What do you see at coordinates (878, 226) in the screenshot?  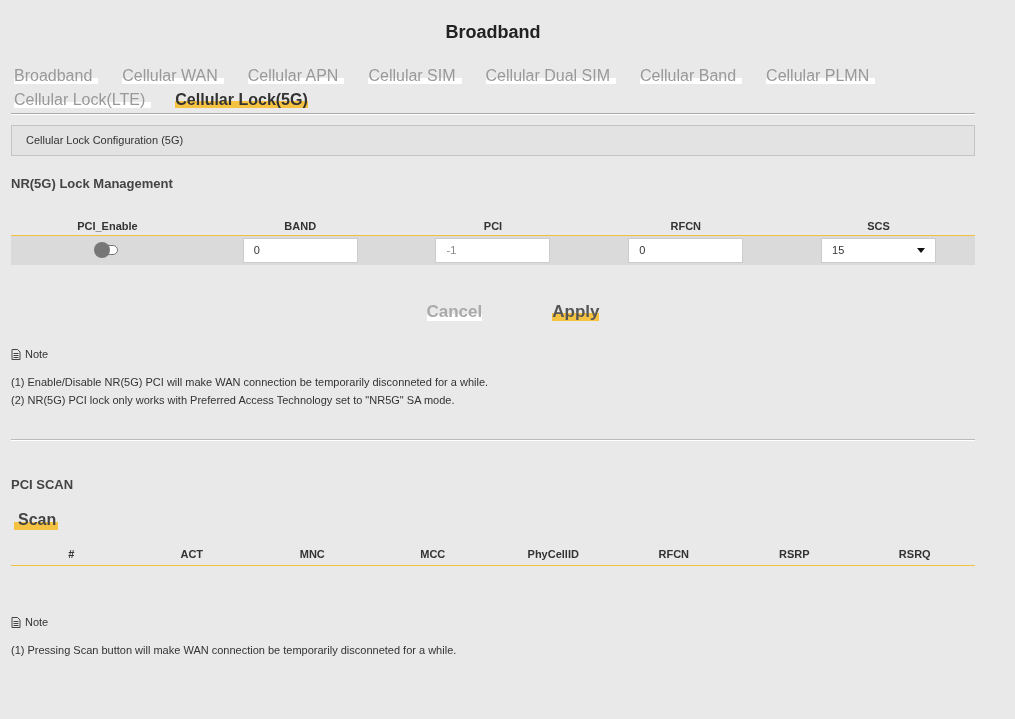 I see `column-header: SCS` at bounding box center [878, 226].